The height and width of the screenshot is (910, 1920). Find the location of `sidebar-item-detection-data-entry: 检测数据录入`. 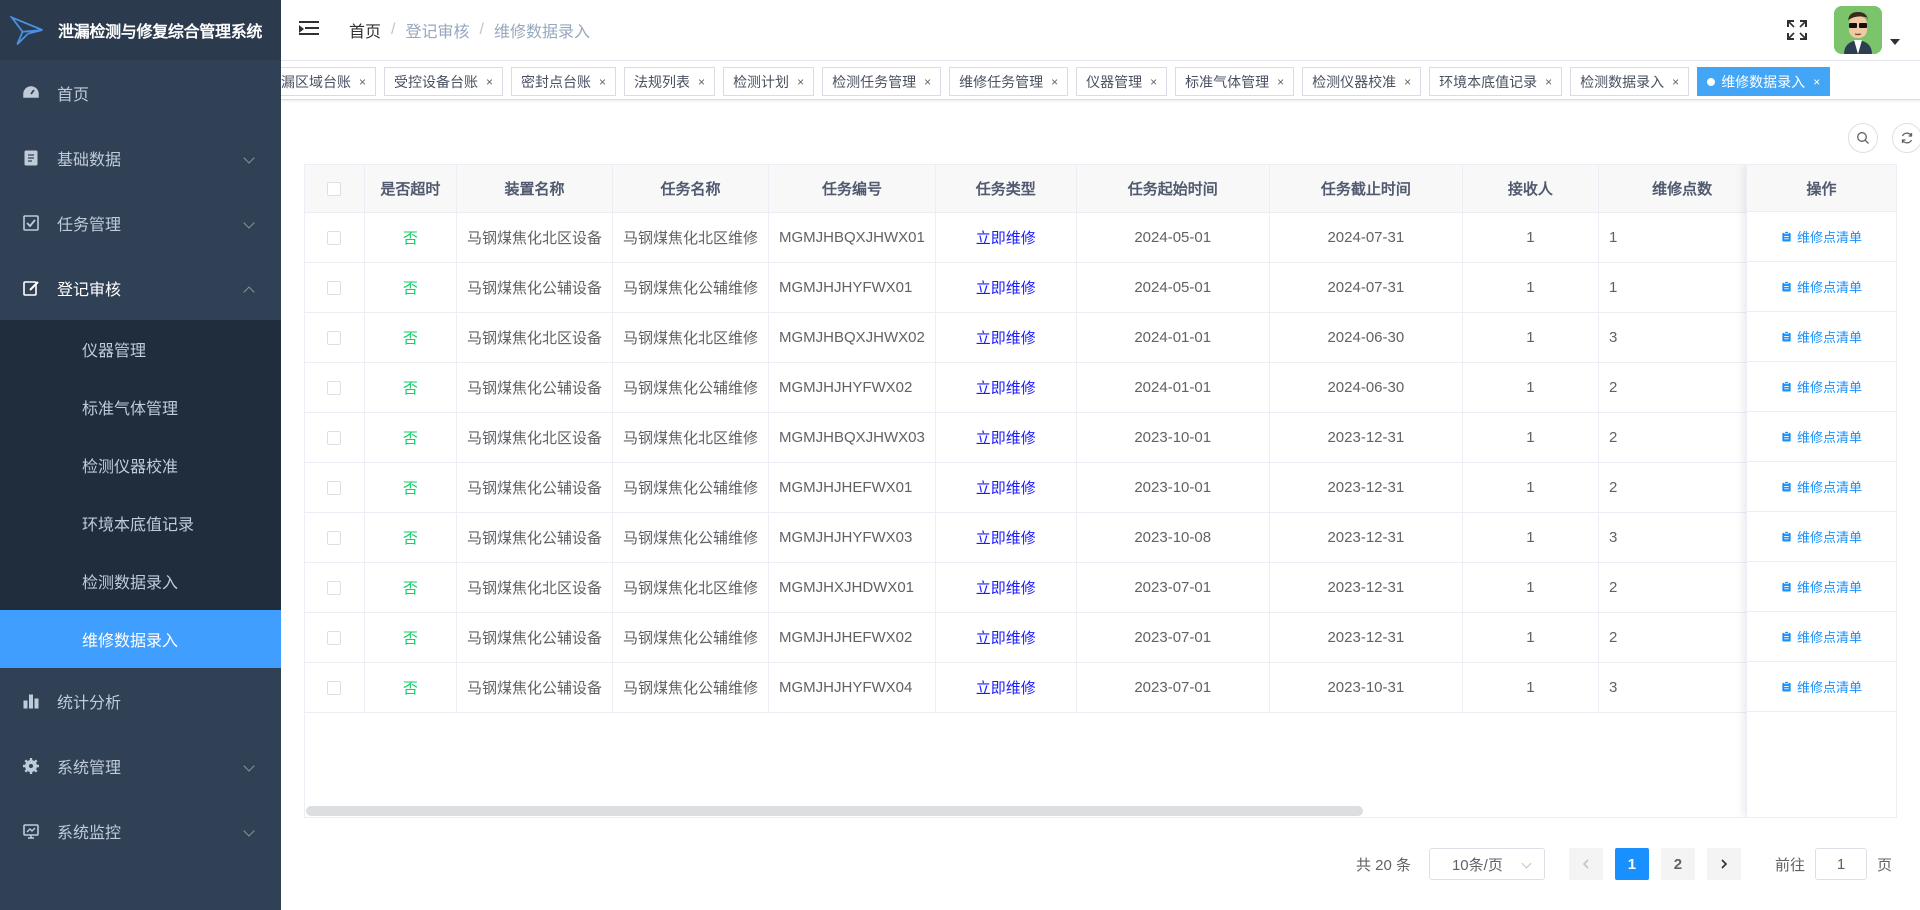

sidebar-item-detection-data-entry: 检测数据录入 is located at coordinates (140, 581).